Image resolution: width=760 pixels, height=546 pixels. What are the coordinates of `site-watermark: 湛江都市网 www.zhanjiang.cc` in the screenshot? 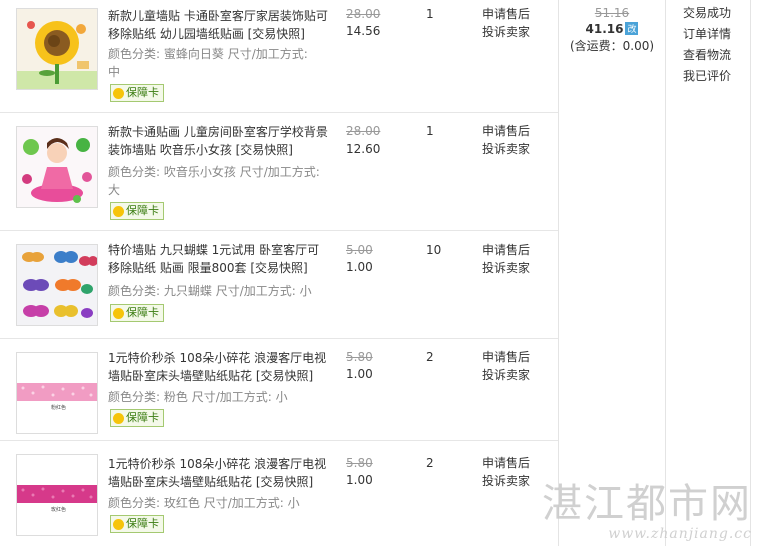 It's located at (647, 512).